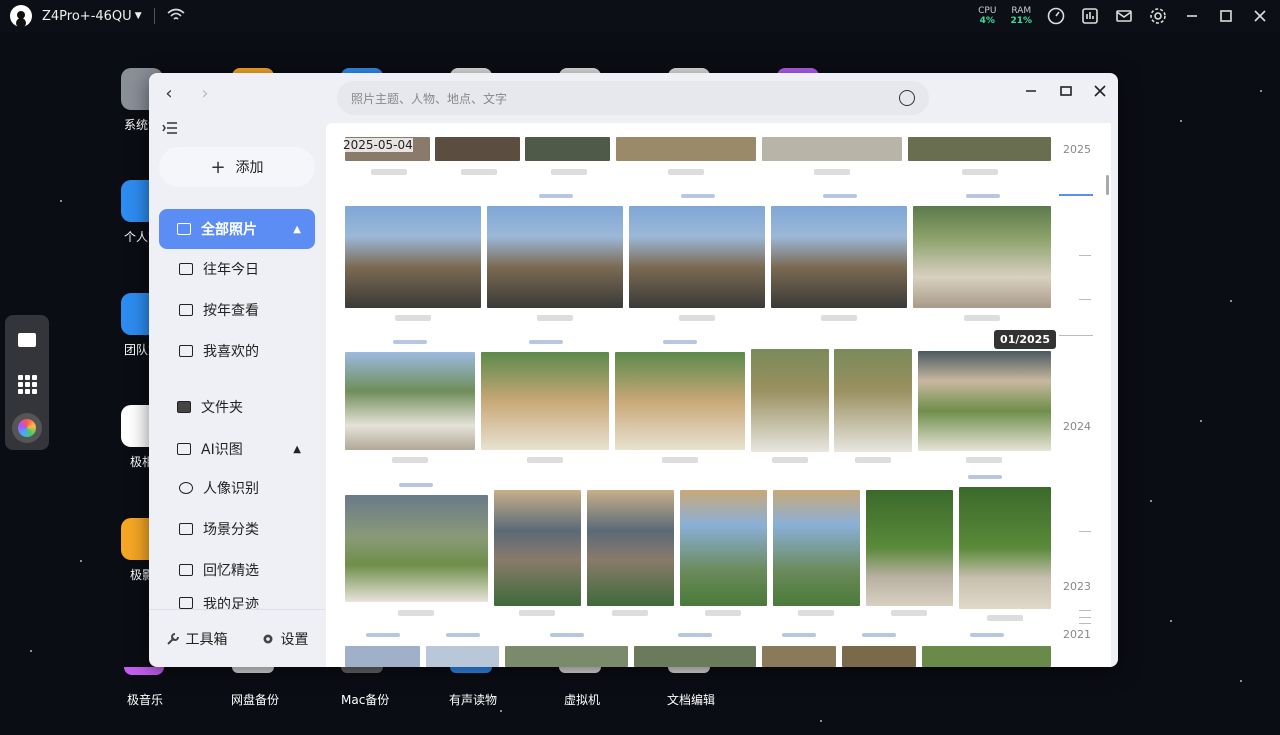  I want to click on cloud-backup-icon, so click(253, 670).